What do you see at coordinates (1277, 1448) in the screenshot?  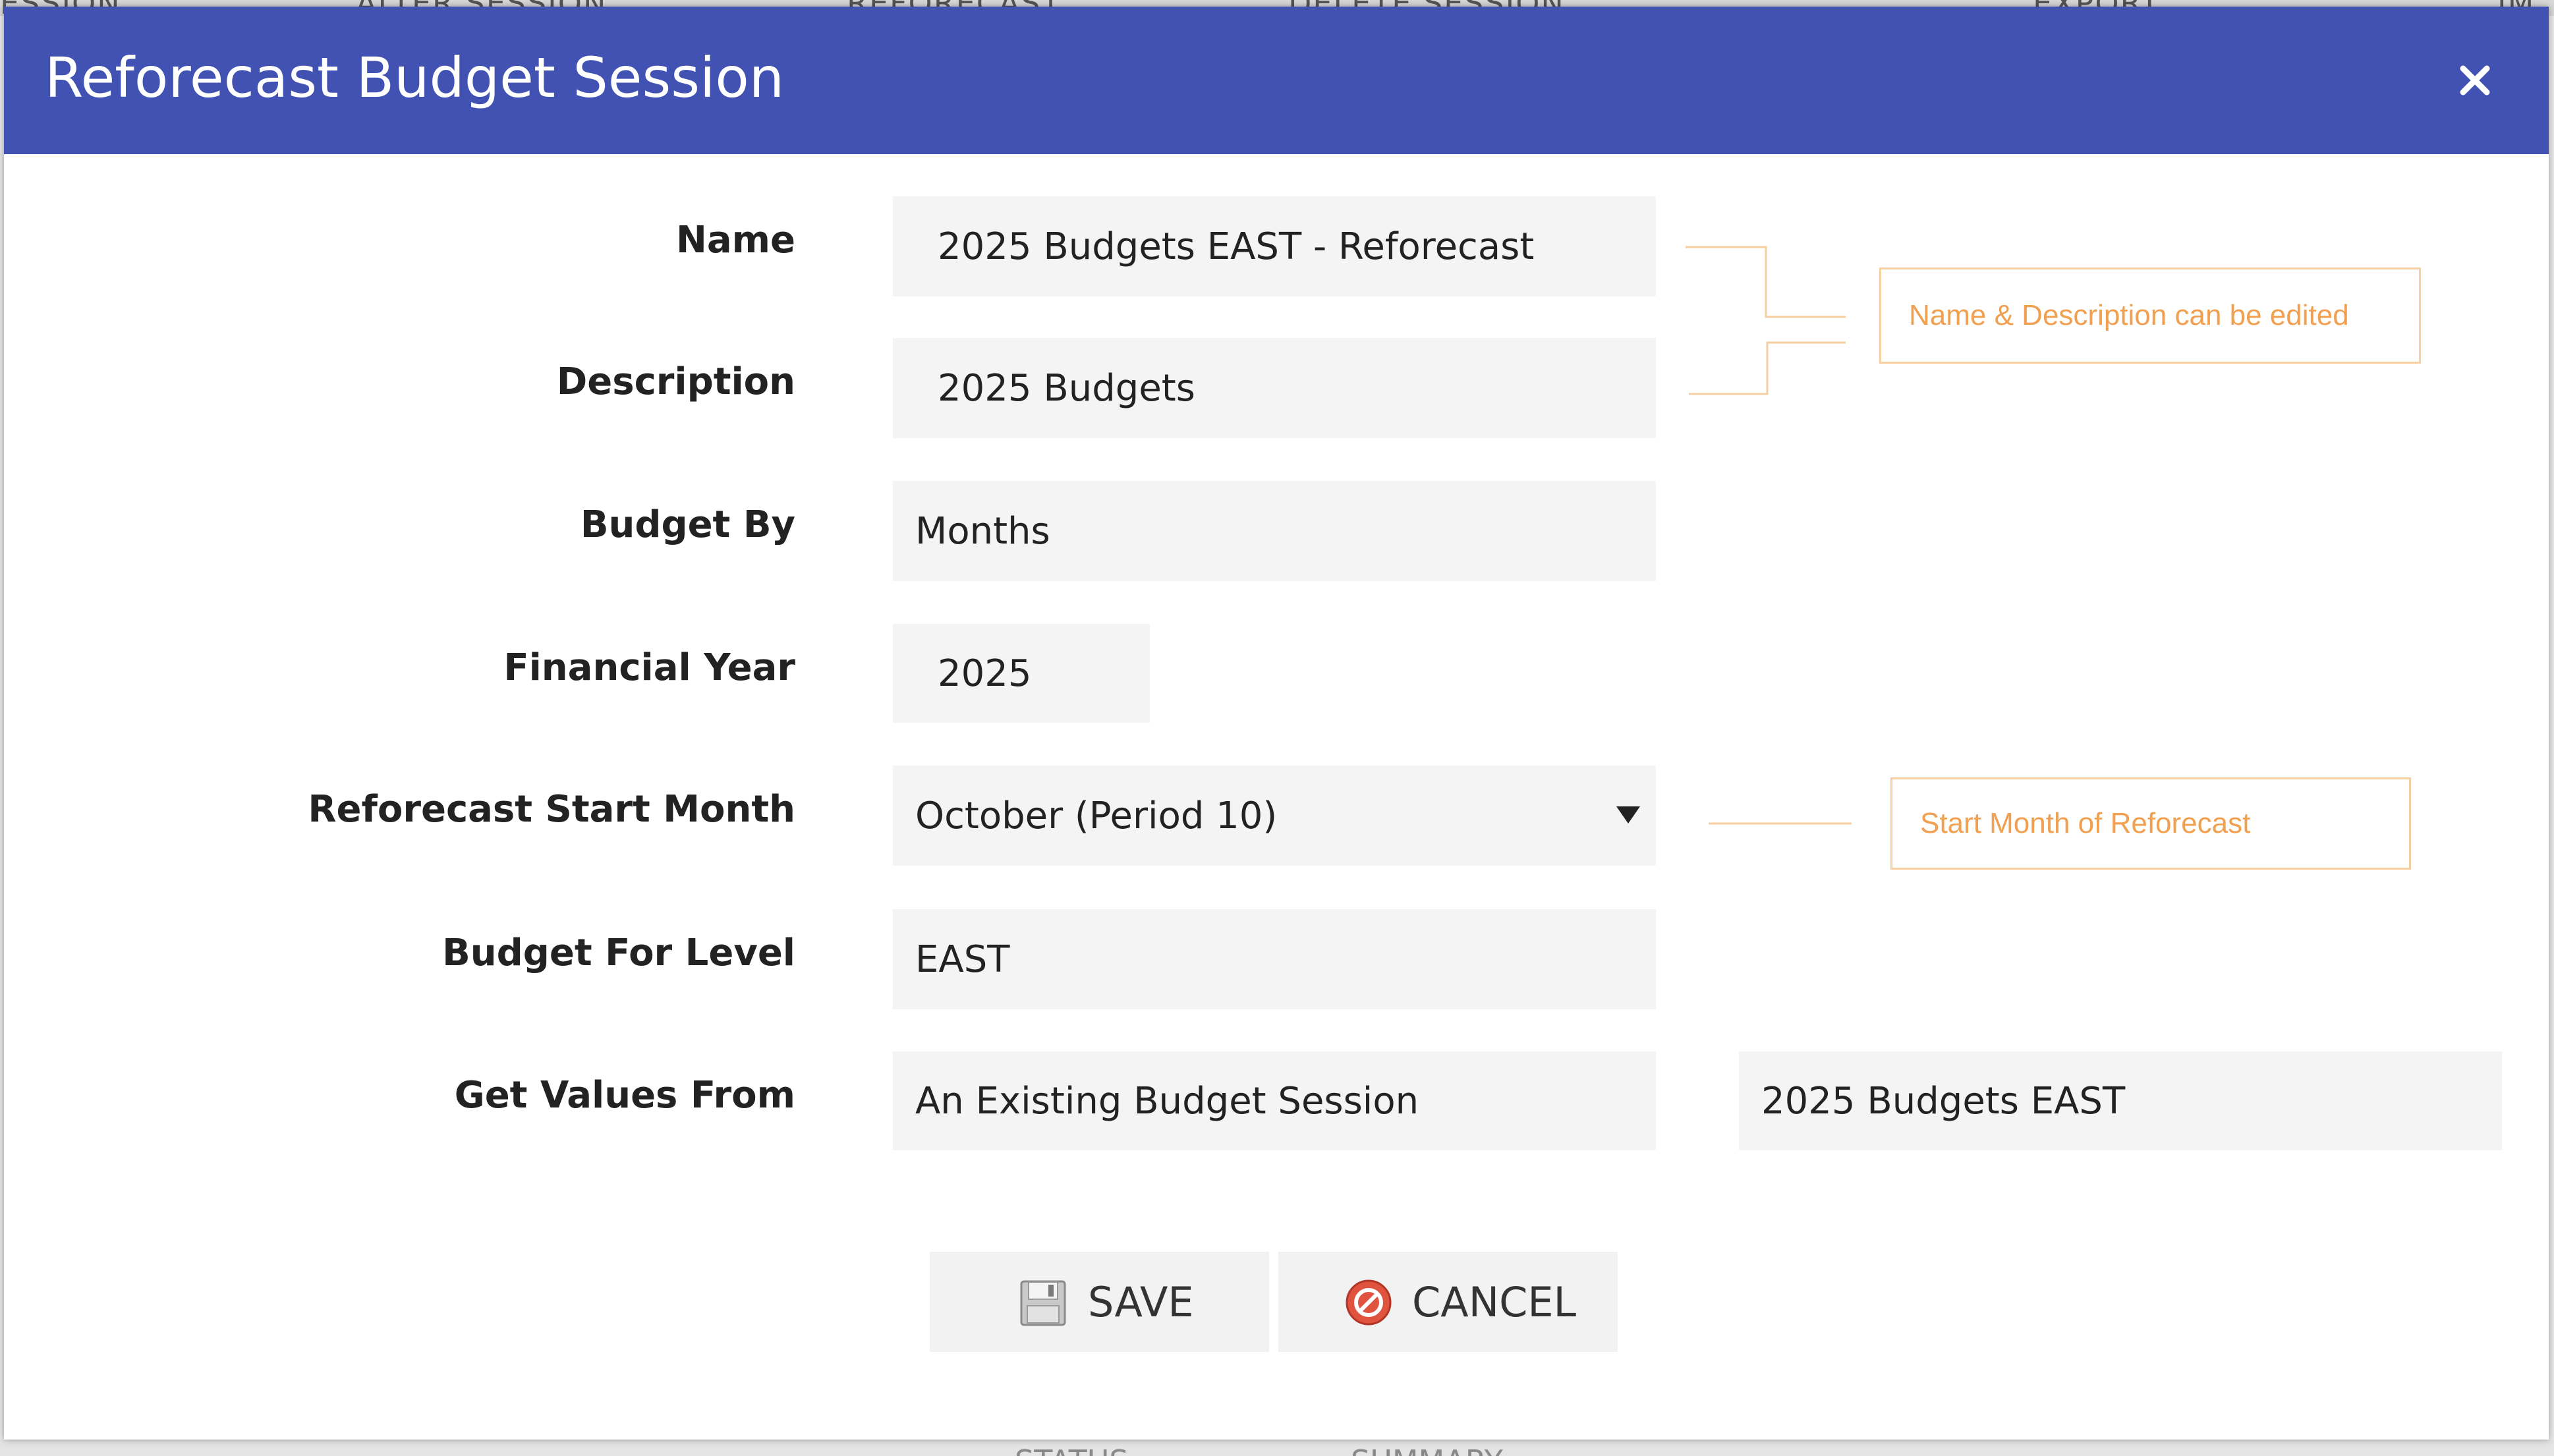 I see `background-bottom-bar: STATUS SUMMARY` at bounding box center [1277, 1448].